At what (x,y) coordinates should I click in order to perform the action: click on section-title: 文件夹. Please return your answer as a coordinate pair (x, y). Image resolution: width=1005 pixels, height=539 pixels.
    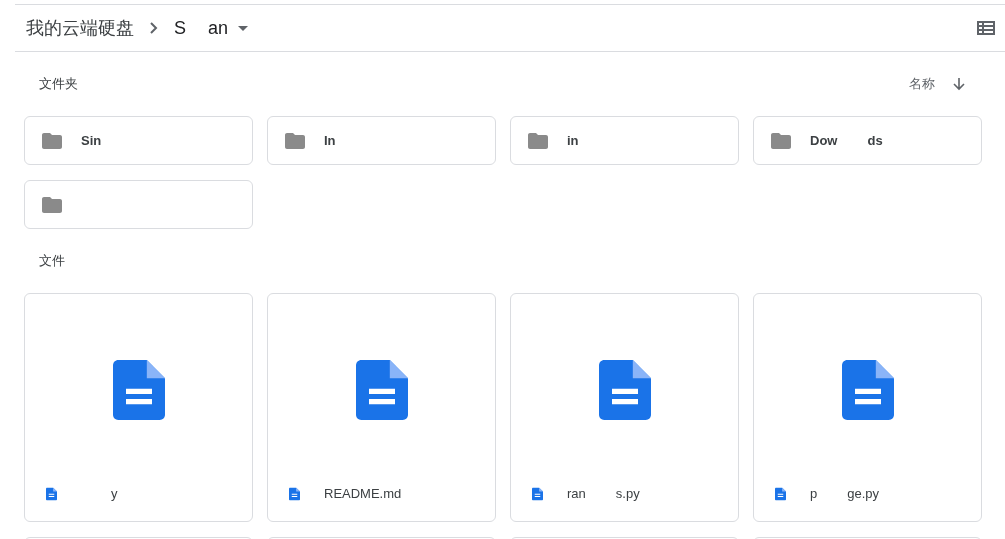
    Looking at the image, I should click on (58, 84).